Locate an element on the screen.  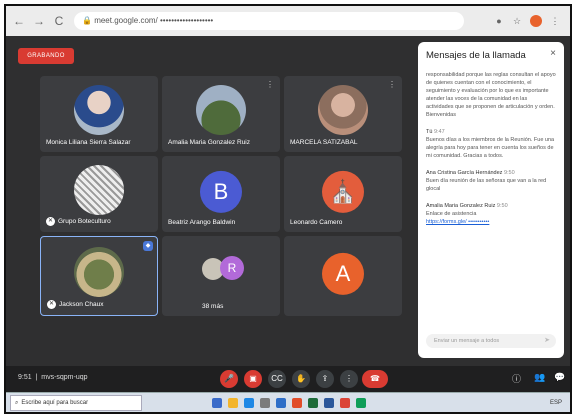
close-icon: × is located at coordinates (553, 53).